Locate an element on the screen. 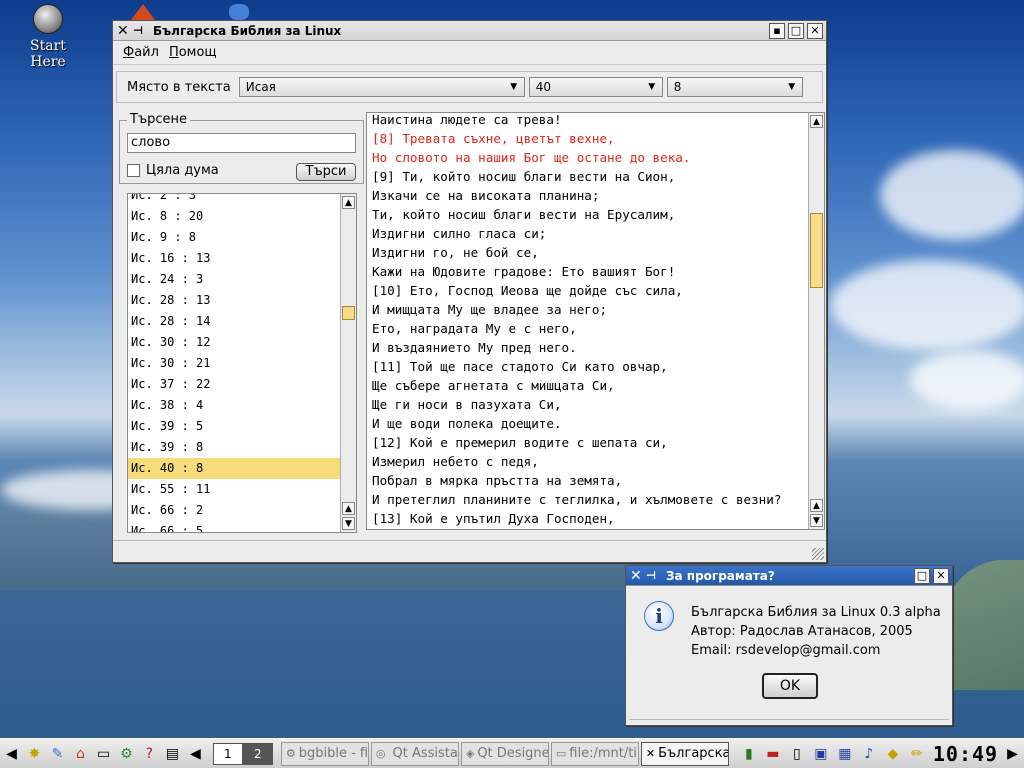  result-item: Ис. 24 : 3 is located at coordinates (234, 279).